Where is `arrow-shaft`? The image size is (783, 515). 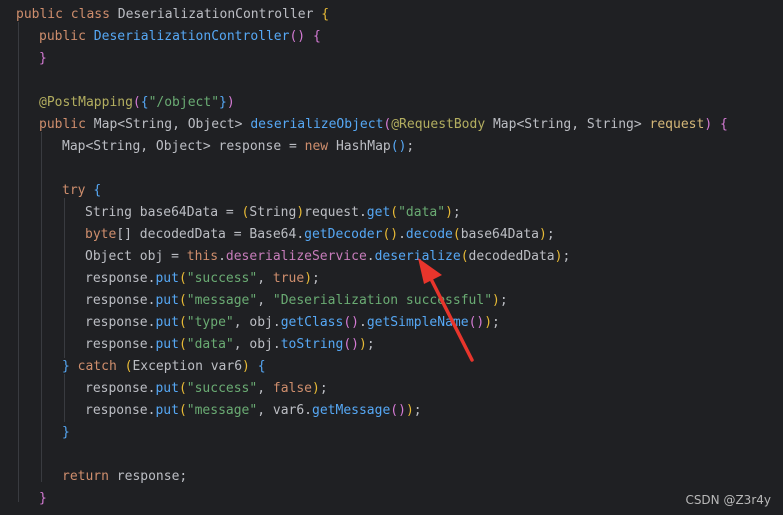
arrow-shaft is located at coordinates (451, 318).